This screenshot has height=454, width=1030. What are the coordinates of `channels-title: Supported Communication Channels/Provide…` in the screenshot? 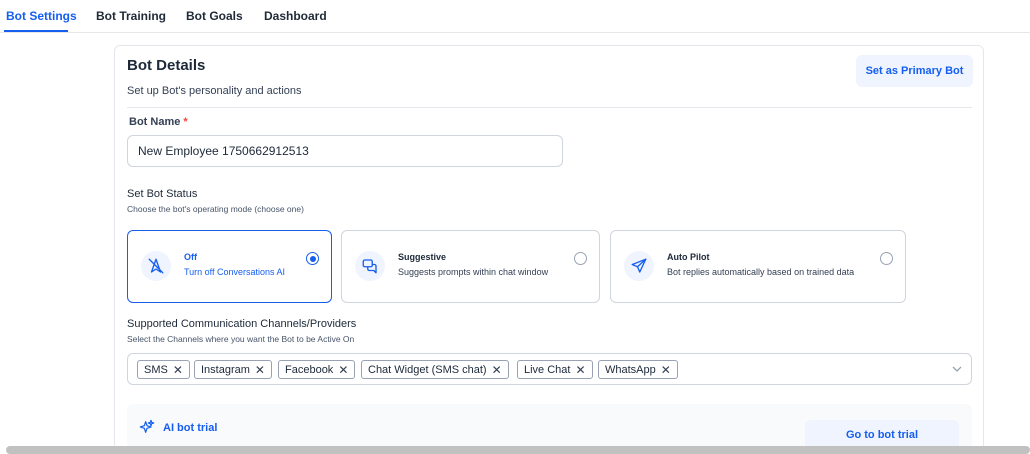 It's located at (242, 324).